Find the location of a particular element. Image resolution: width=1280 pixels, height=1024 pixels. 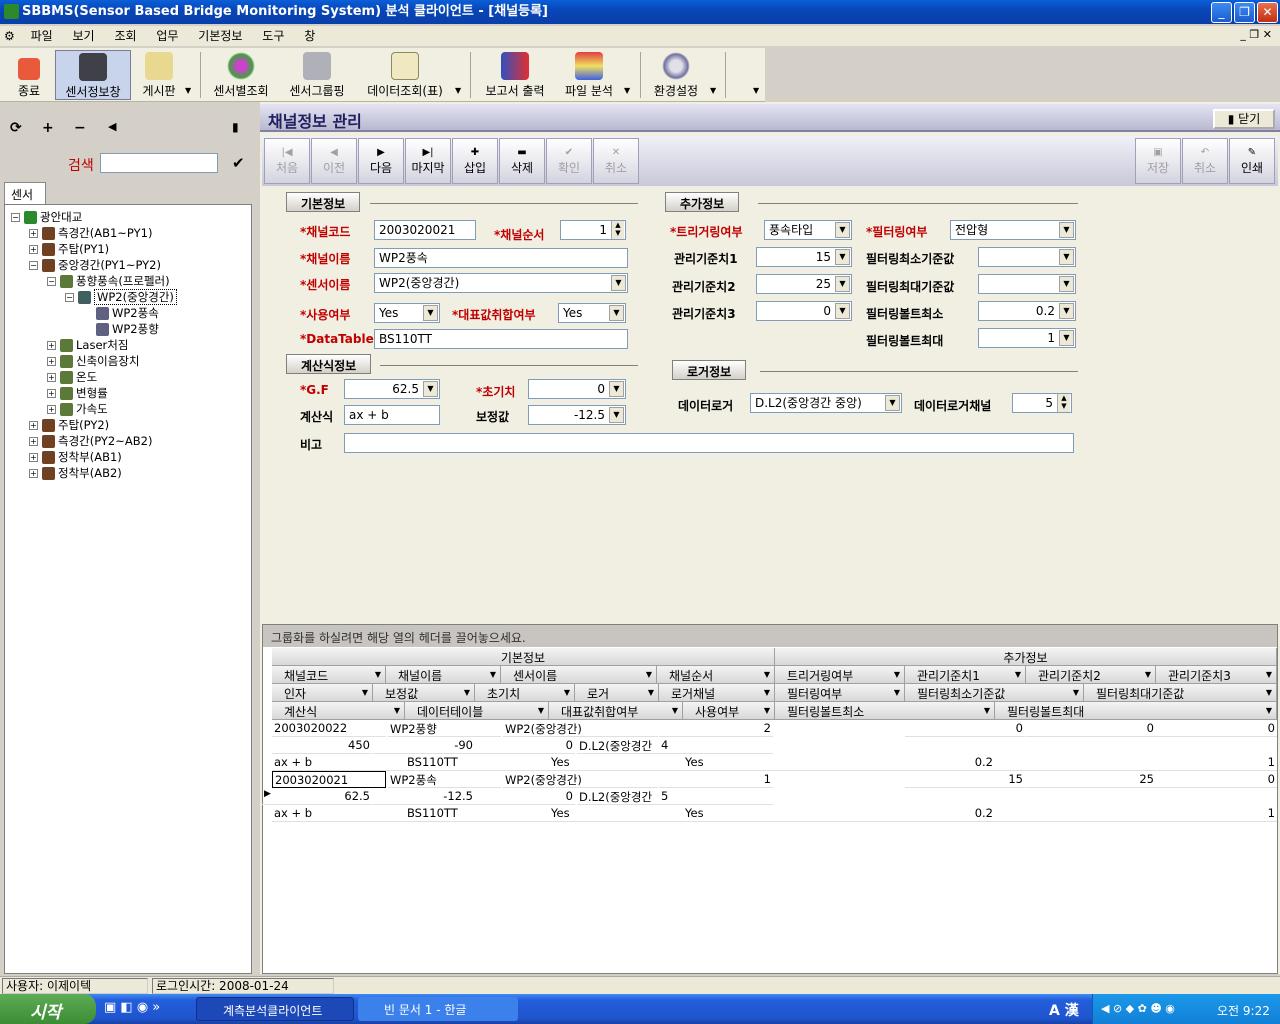

add-icon: + is located at coordinates (48, 128).